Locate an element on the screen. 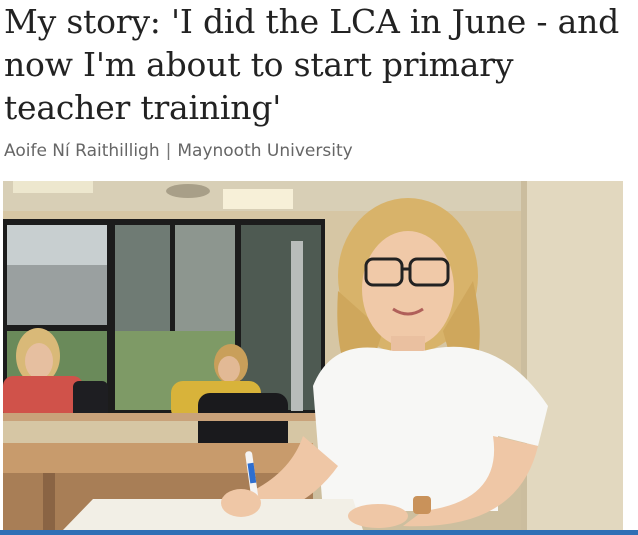 The height and width of the screenshot is (535, 638). author-name: Aoife Ní Raithilligh is located at coordinates (82, 151).